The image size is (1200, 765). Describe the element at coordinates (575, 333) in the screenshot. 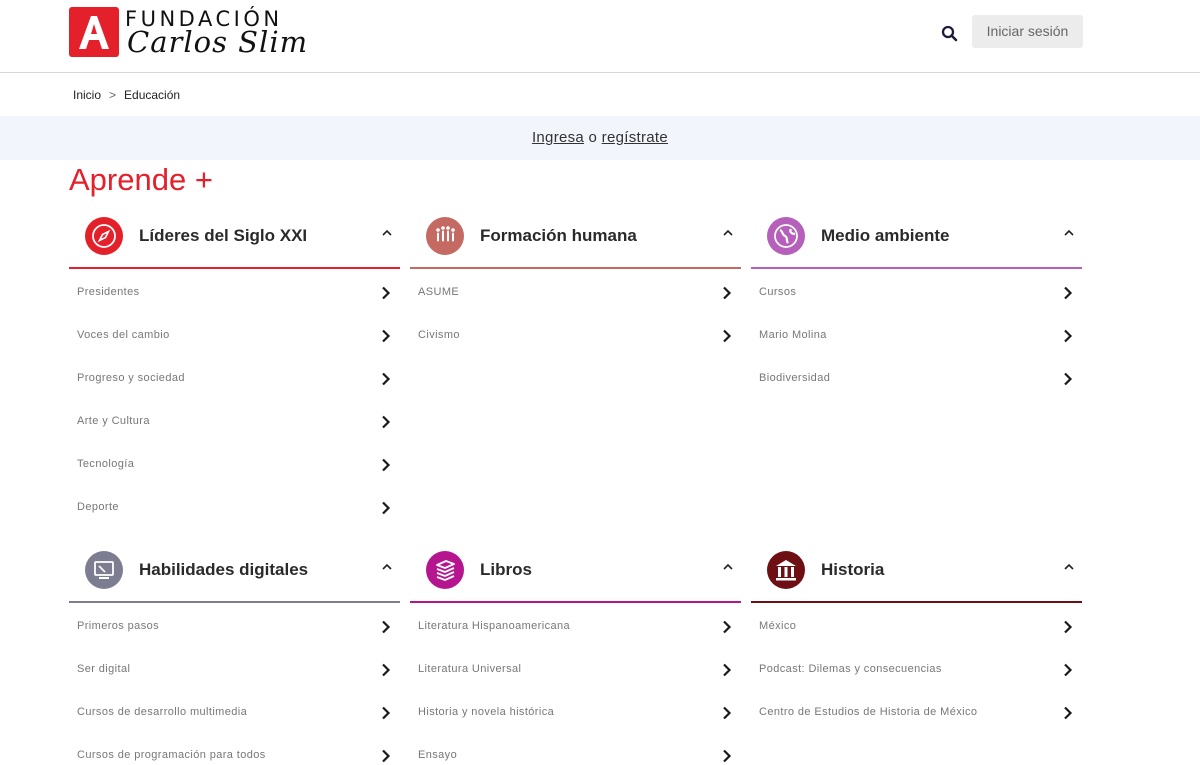

I see `list-item: Civismo` at that location.